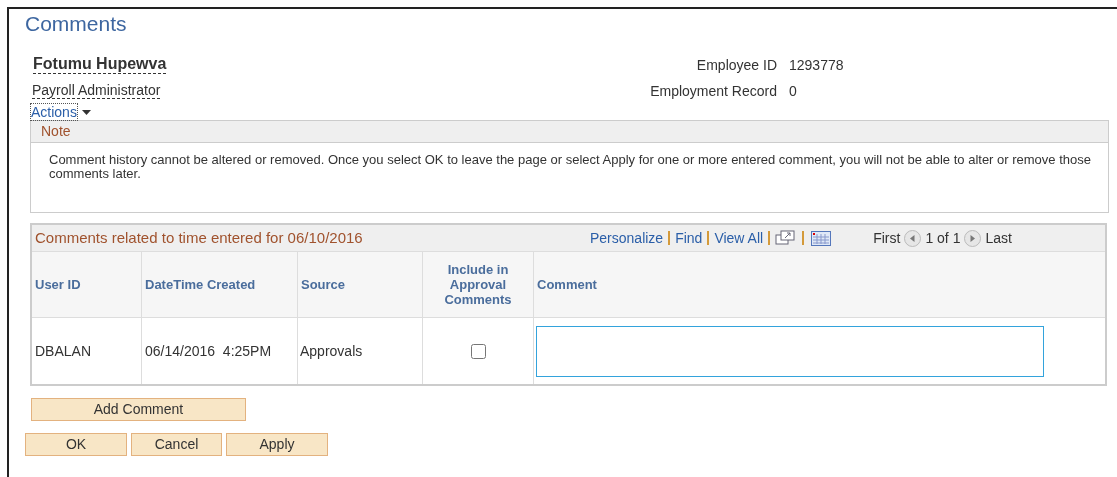 The image size is (1117, 477). Describe the element at coordinates (821, 238) in the screenshot. I see `spreadsheet-icon` at that location.